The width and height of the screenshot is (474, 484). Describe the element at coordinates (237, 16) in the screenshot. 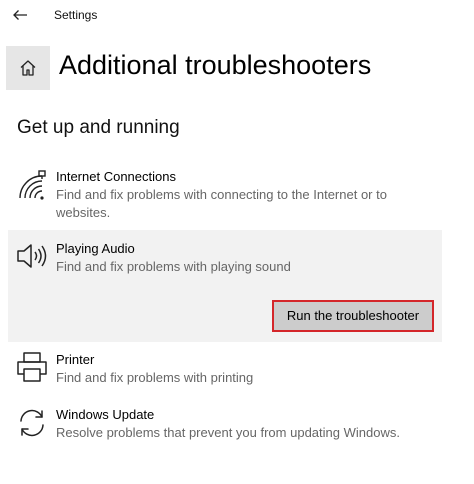

I see `title-bar: Settings` at that location.